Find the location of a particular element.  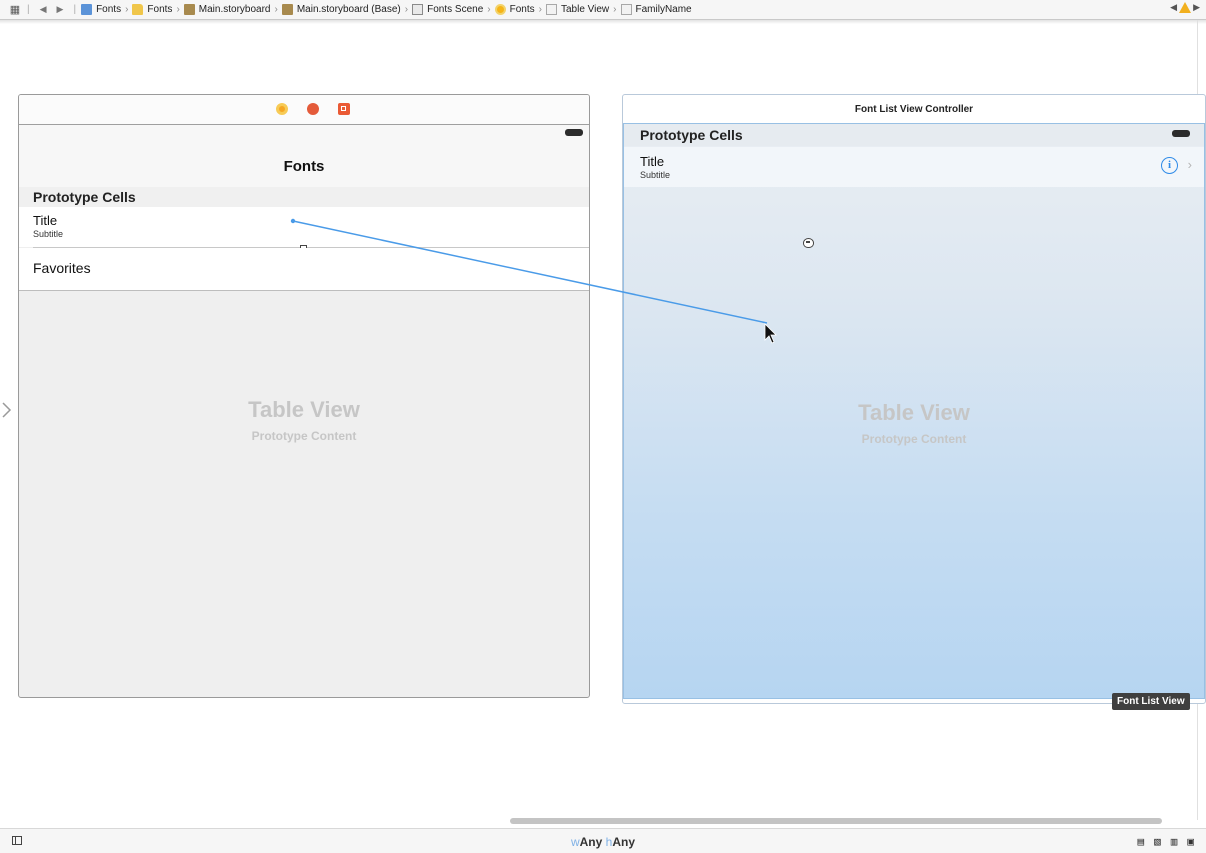

prototype-cell-title: Title Subtitle i › is located at coordinates (914, 167).